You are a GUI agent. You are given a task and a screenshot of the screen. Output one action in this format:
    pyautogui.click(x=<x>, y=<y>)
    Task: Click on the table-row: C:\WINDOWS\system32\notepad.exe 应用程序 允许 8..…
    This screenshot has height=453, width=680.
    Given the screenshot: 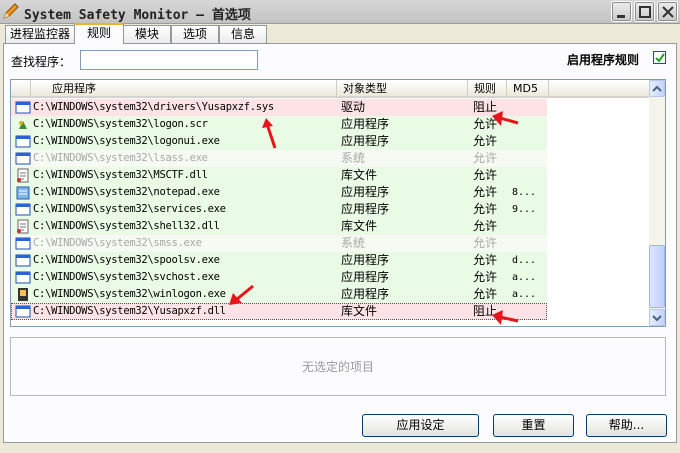 What is the action you would take?
    pyautogui.click(x=279, y=192)
    